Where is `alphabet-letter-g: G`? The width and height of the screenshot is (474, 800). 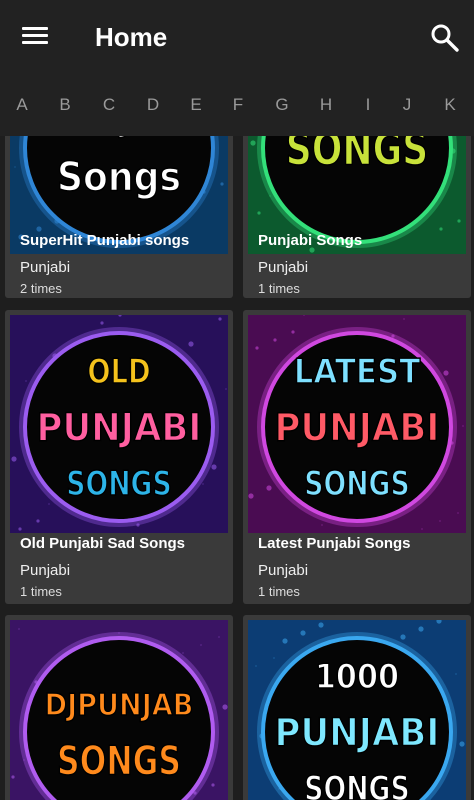 alphabet-letter-g: G is located at coordinates (282, 105).